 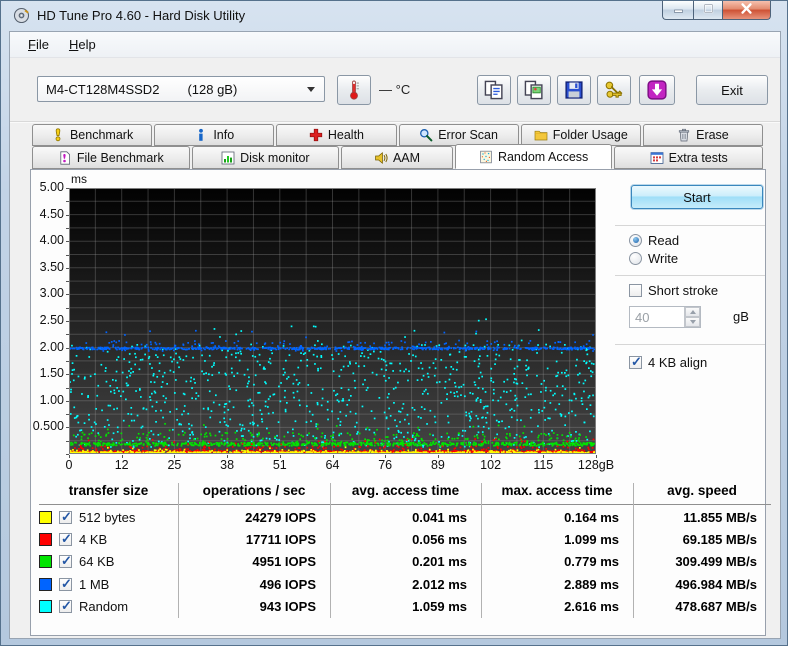 I want to click on maximize-button, so click(x=707, y=10).